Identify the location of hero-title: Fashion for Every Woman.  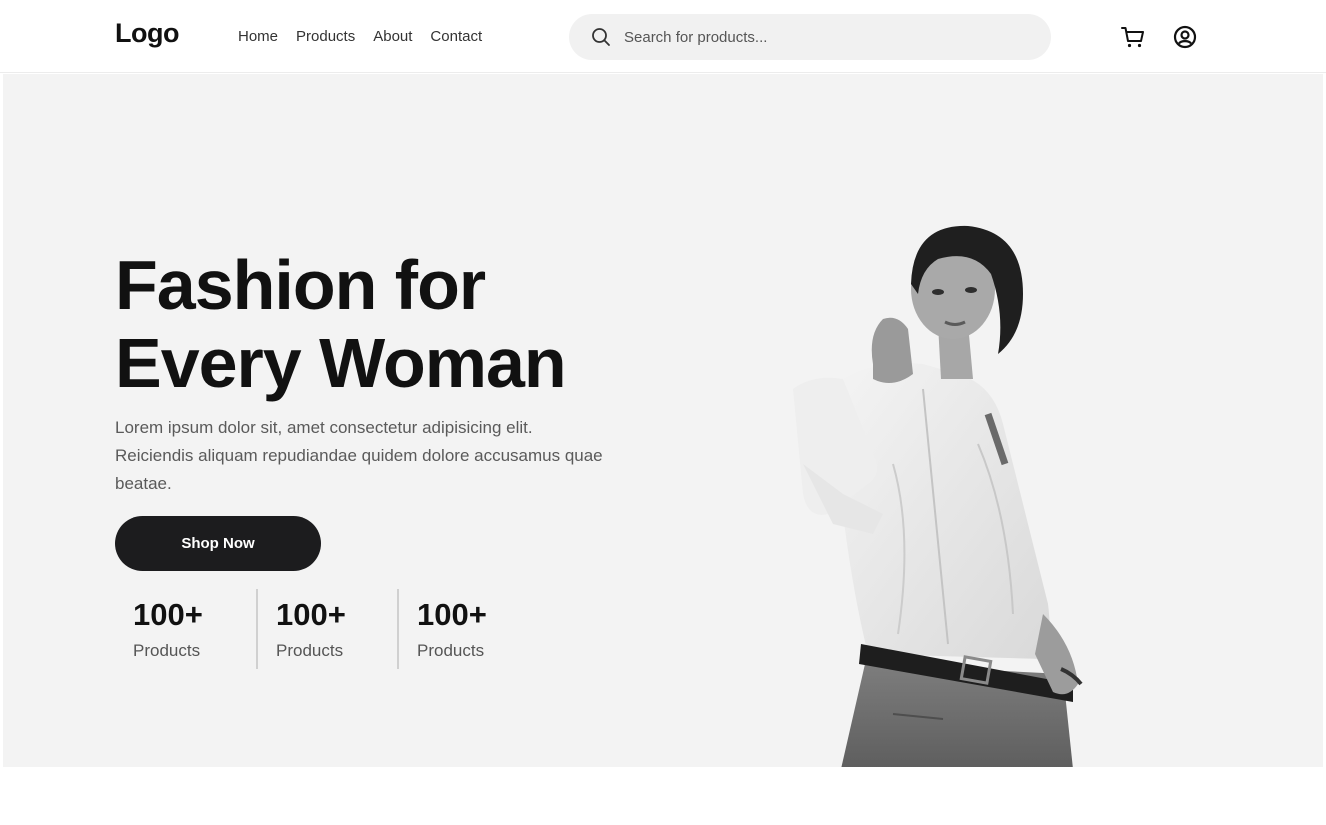
(341, 324).